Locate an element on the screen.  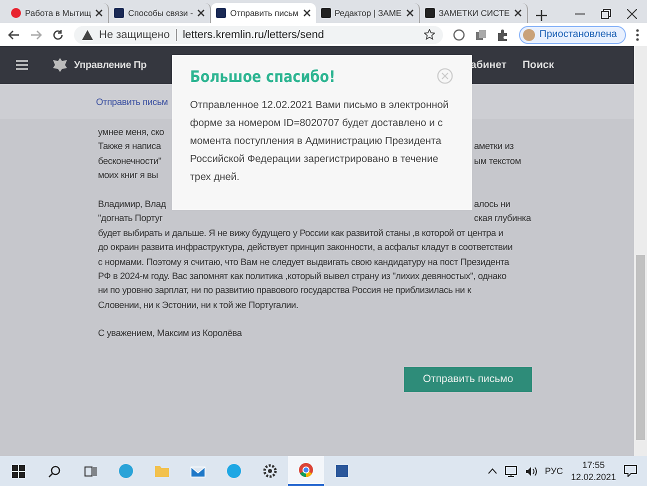
warning-icon is located at coordinates (87, 35).